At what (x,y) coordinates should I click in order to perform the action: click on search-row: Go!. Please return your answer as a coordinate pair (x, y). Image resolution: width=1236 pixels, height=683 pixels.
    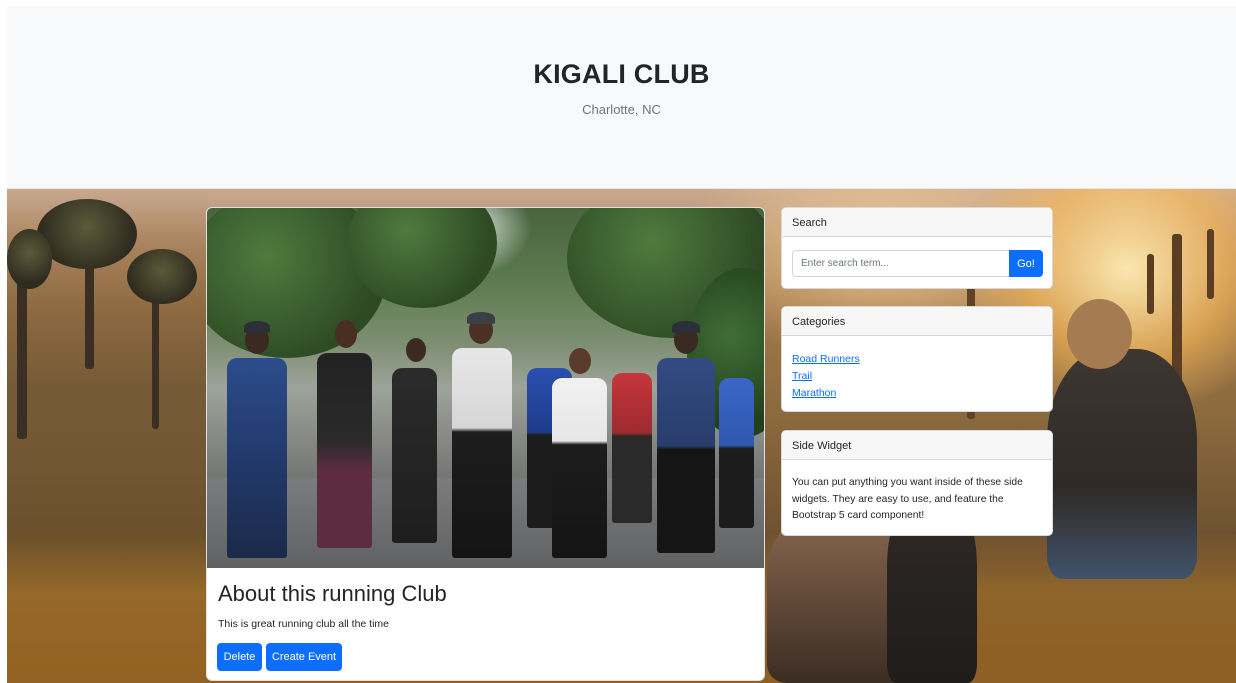
    Looking at the image, I should click on (917, 263).